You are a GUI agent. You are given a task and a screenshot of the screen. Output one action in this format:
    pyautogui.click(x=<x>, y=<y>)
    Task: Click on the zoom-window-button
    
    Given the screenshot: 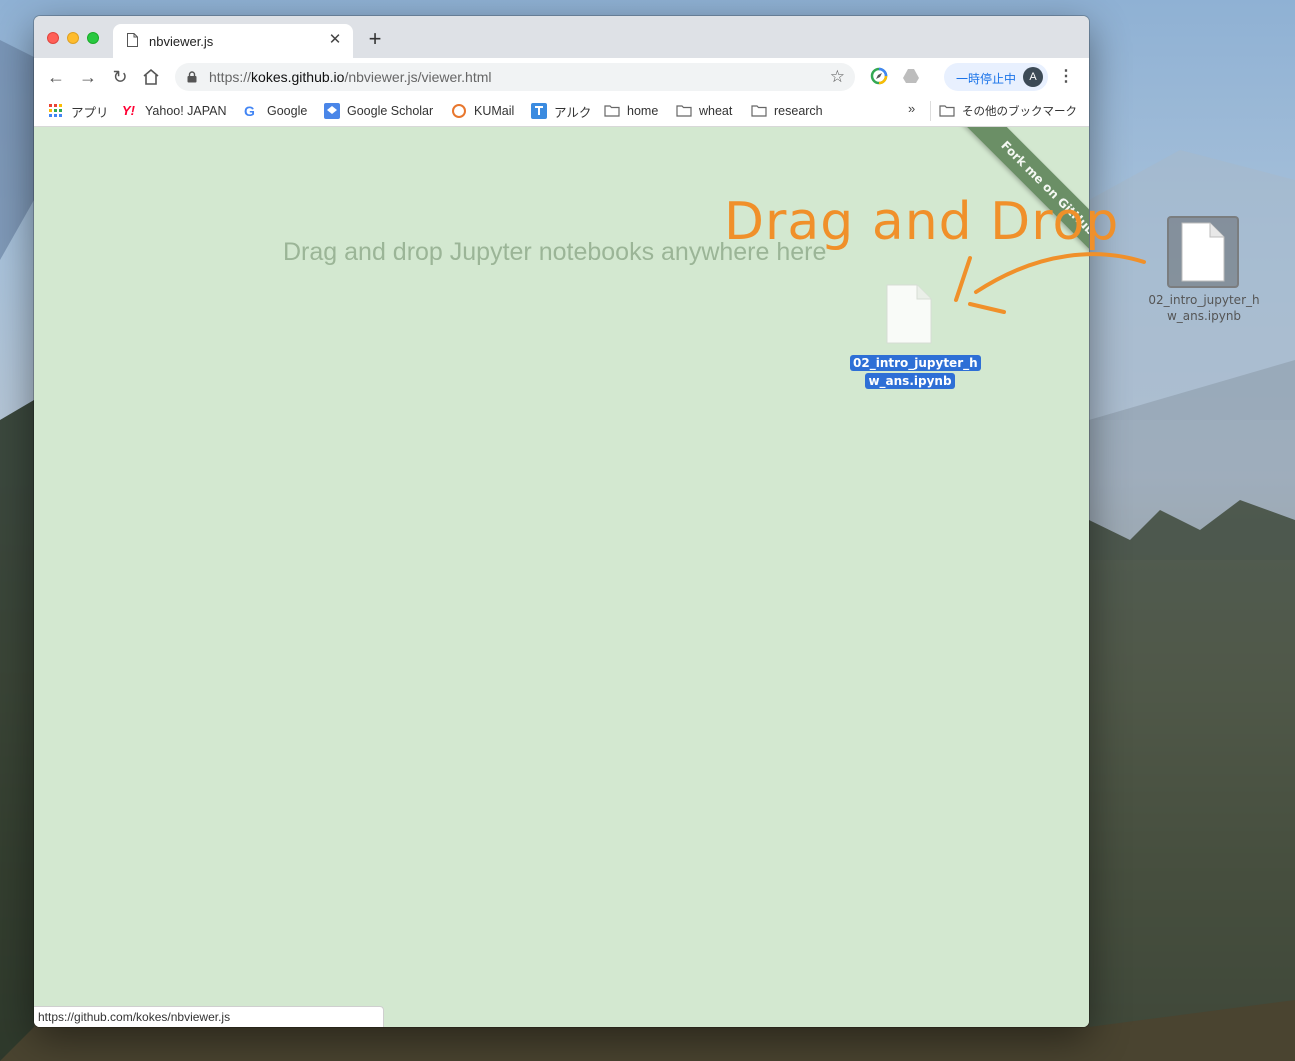 What is the action you would take?
    pyautogui.click(x=93, y=38)
    